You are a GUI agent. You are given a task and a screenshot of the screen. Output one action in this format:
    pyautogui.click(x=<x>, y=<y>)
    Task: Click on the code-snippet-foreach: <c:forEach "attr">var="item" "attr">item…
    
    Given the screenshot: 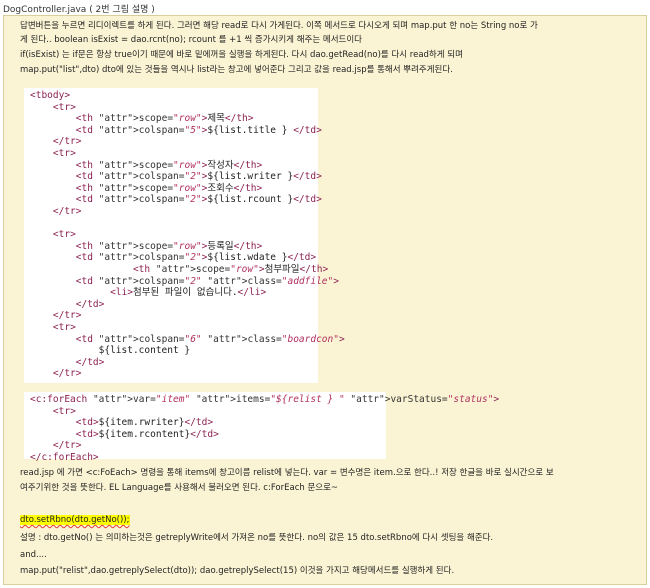 What is the action you would take?
    pyautogui.click(x=261, y=427)
    